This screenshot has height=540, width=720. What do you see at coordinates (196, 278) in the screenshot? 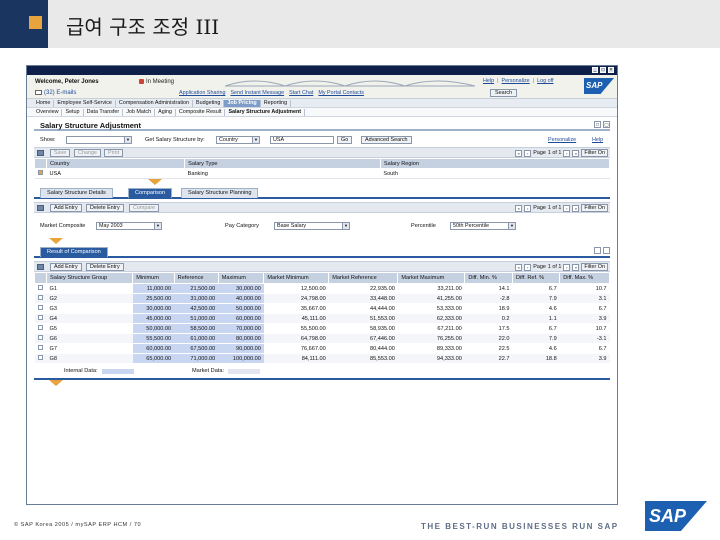
I see `col-reference: Reference` at bounding box center [196, 278].